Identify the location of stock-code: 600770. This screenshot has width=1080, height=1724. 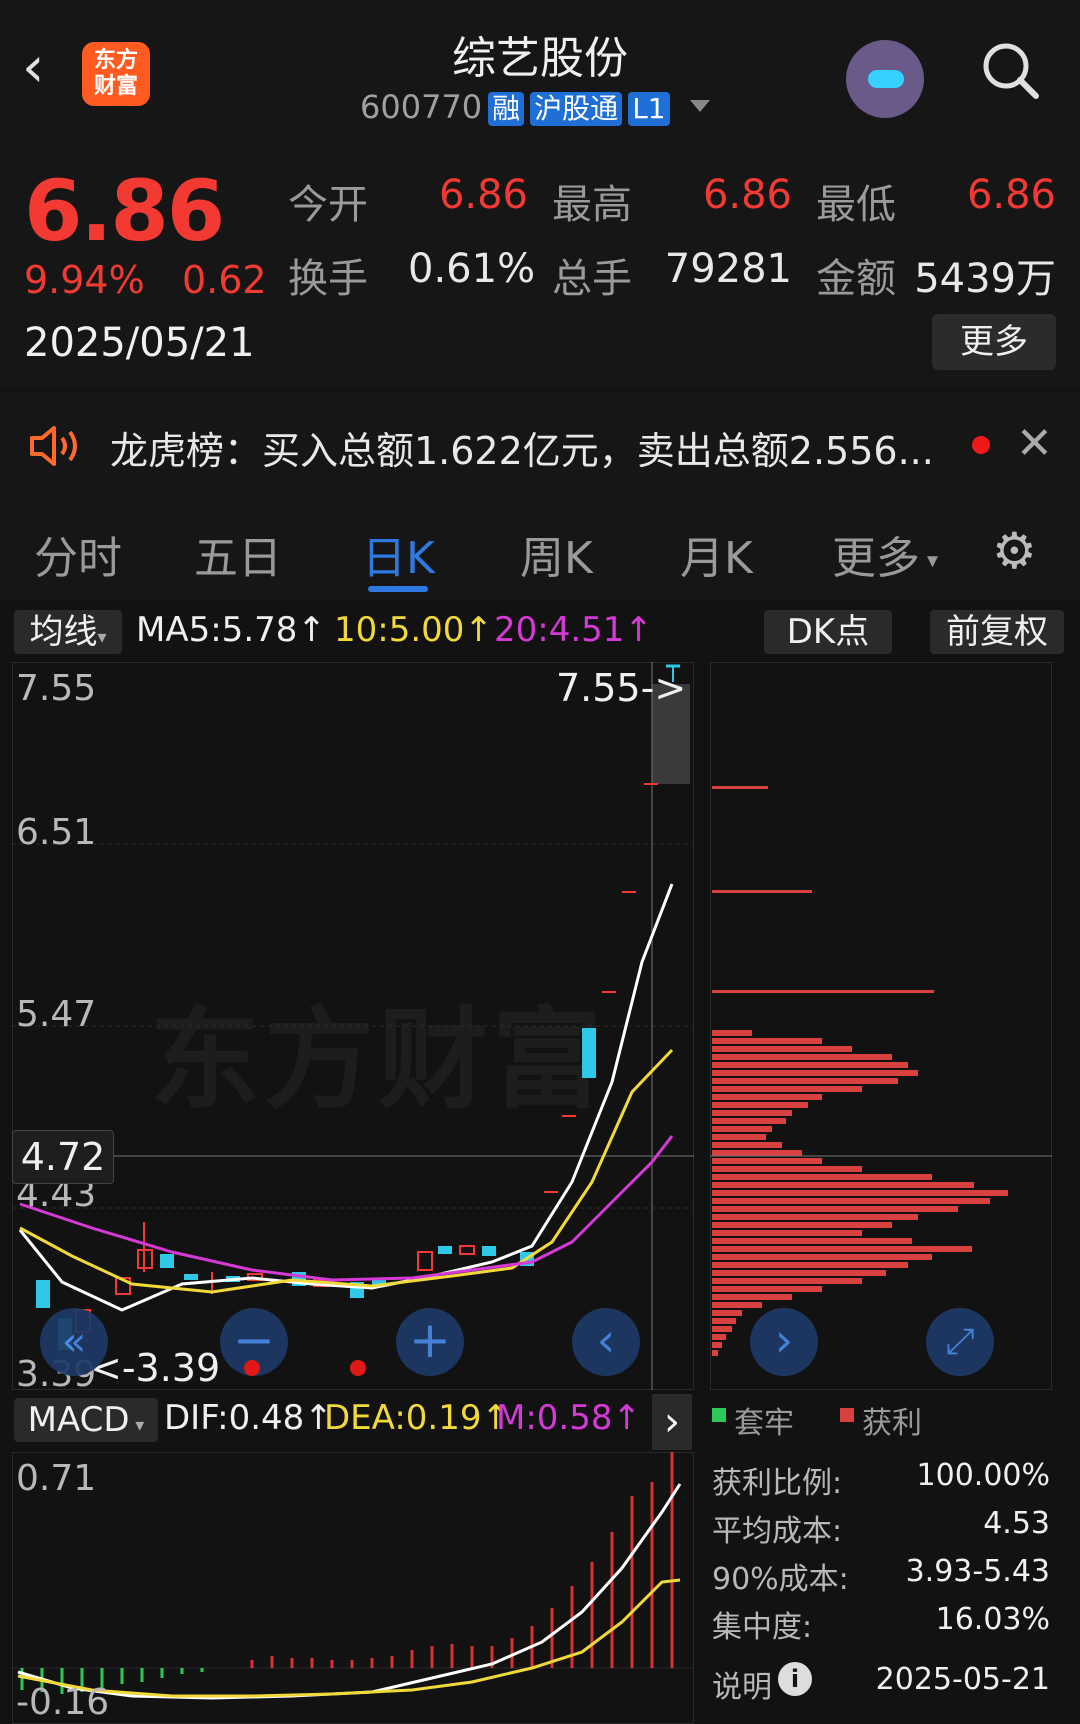
(421, 107).